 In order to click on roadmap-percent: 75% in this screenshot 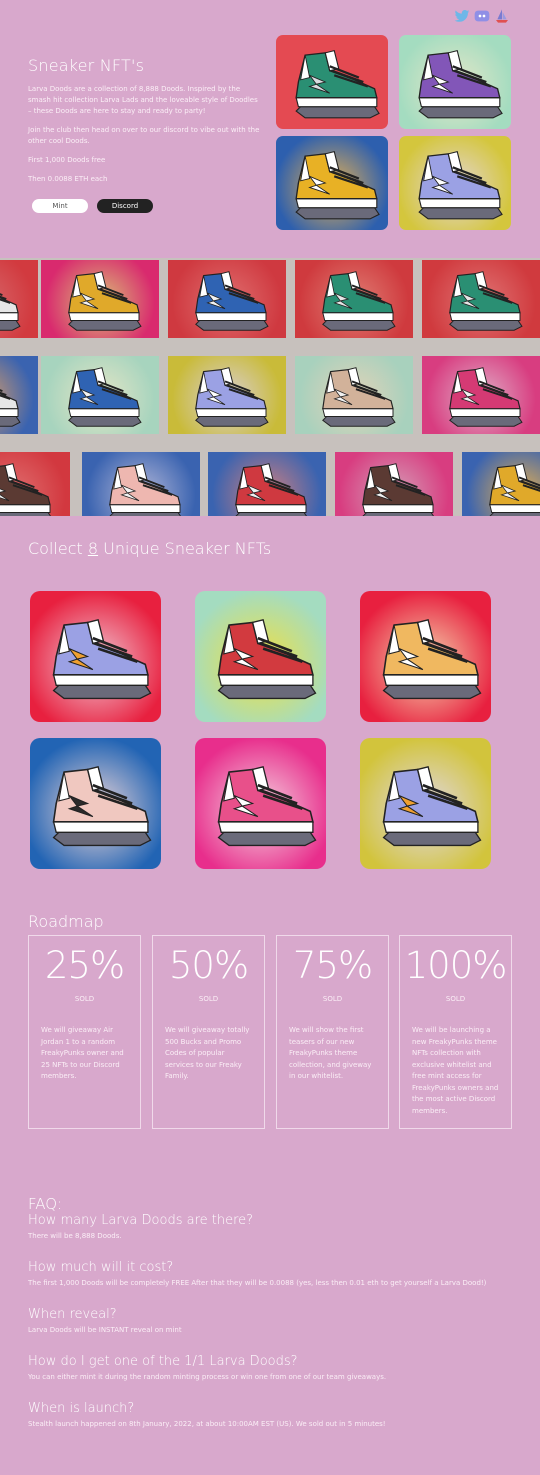, I will do `click(332, 965)`.